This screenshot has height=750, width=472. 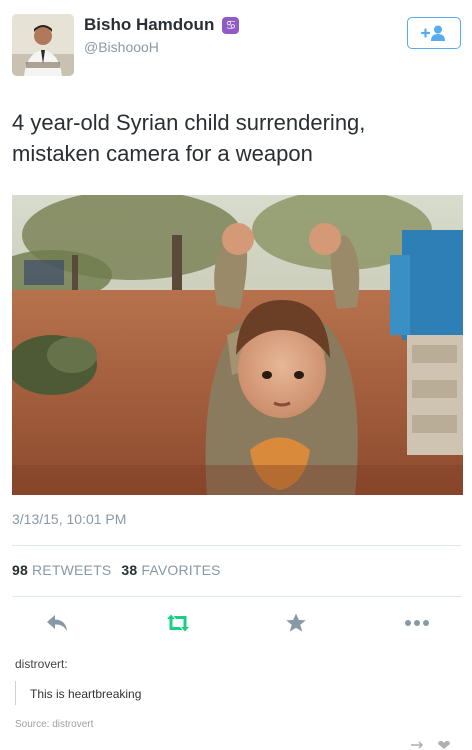 What do you see at coordinates (41, 664) in the screenshot?
I see `repost-author: distrovert:` at bounding box center [41, 664].